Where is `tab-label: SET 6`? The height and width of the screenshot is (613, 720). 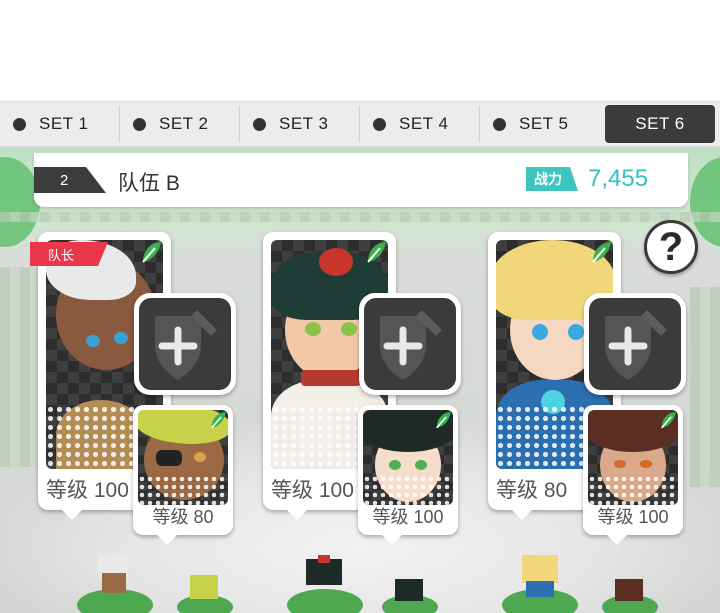 tab-label: SET 6 is located at coordinates (660, 123).